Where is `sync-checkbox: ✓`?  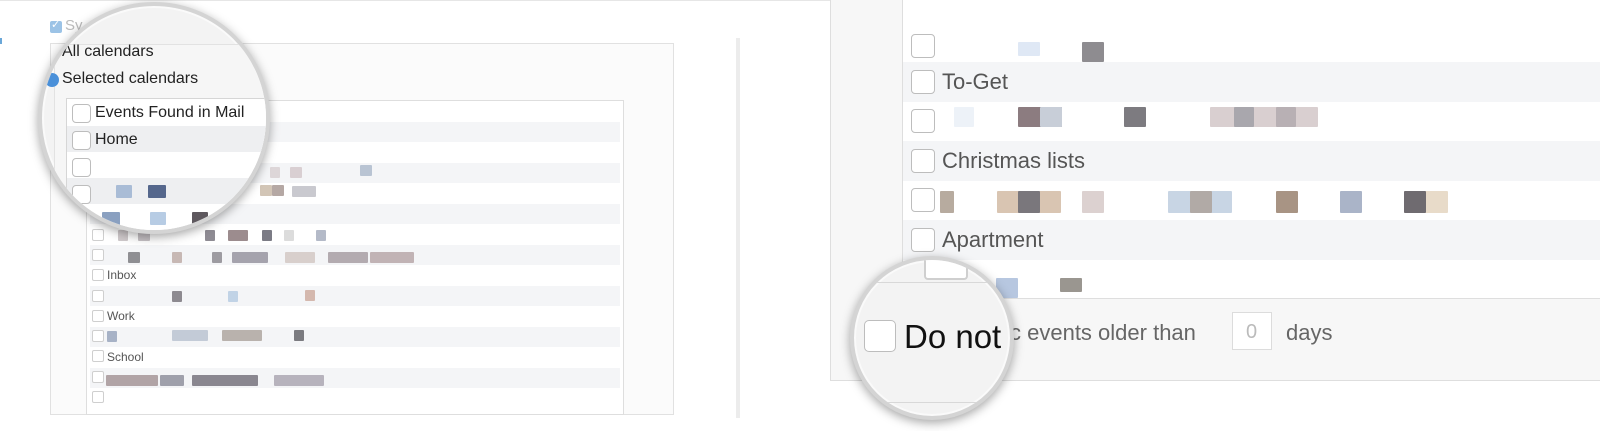 sync-checkbox: ✓ is located at coordinates (56, 26).